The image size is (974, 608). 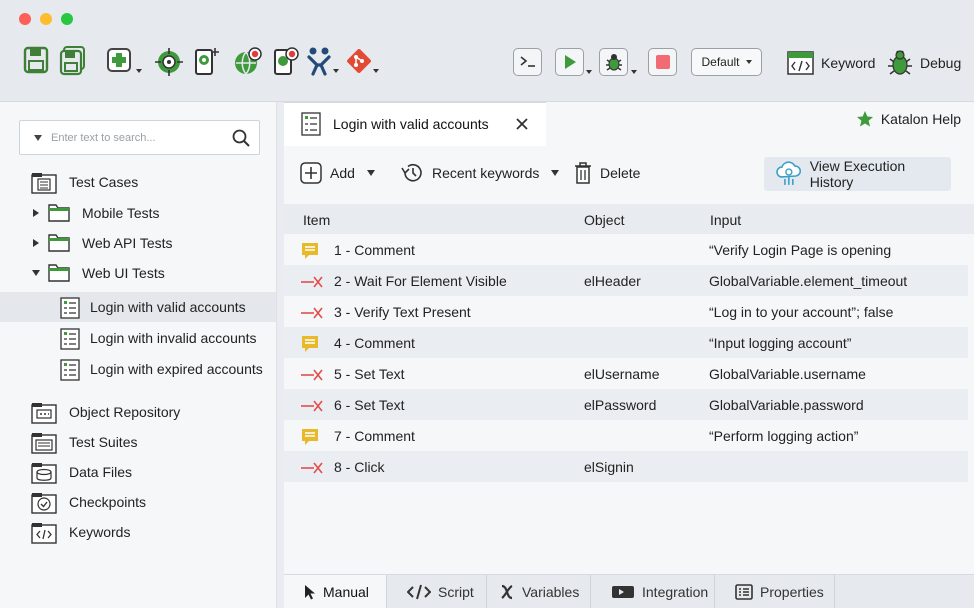 What do you see at coordinates (121, 213) in the screenshot?
I see `tree-label: Mobile Tests` at bounding box center [121, 213].